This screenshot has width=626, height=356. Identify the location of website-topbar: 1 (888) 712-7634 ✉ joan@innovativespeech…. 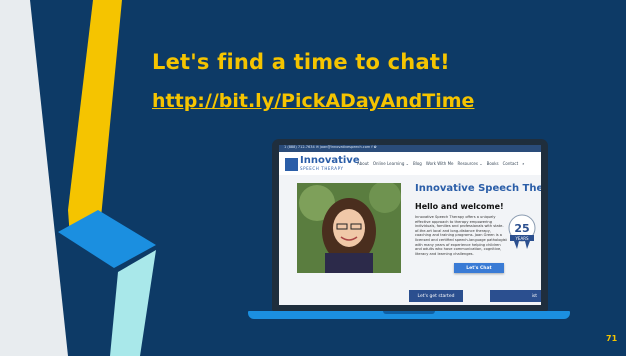
(410, 148).